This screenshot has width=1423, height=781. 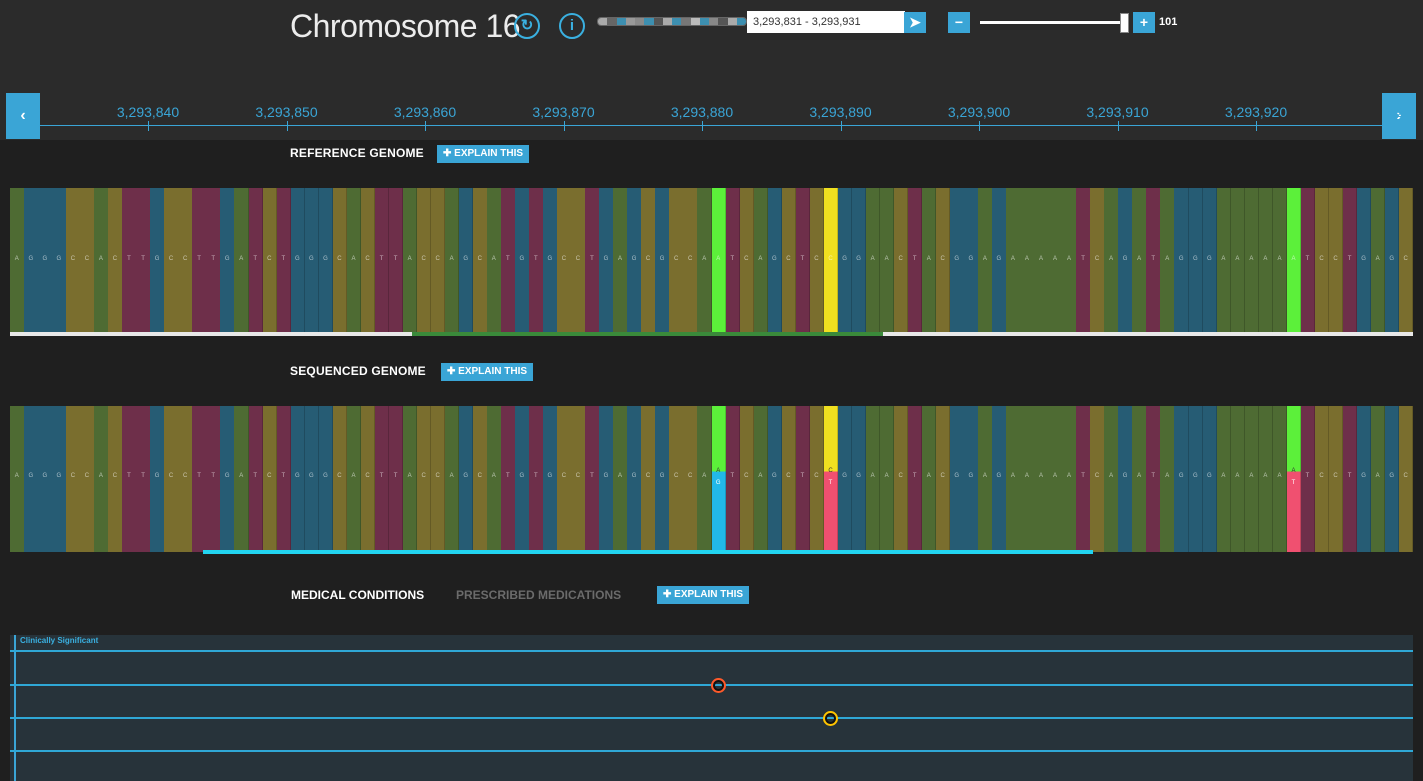 What do you see at coordinates (487, 372) in the screenshot?
I see `sequenced-explain-button: ✚ EXPLAIN THIS` at bounding box center [487, 372].